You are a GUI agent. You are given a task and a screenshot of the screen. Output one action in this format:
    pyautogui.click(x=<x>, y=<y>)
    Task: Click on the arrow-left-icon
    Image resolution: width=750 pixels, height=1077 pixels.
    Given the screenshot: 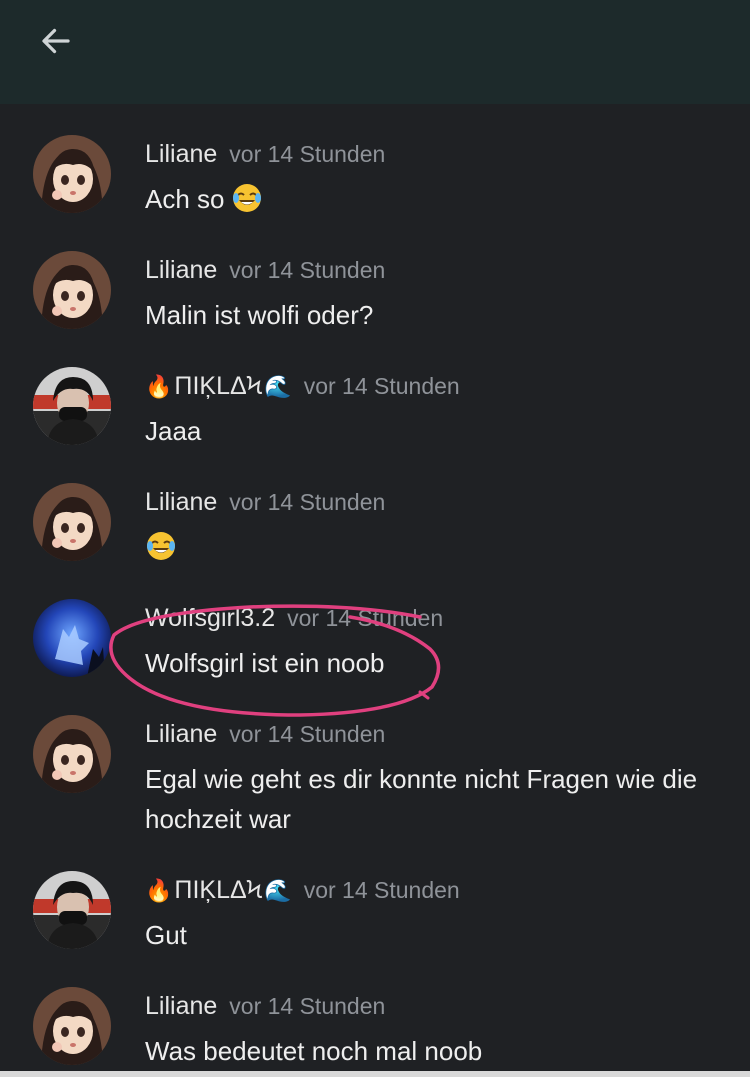 What is the action you would take?
    pyautogui.click(x=56, y=41)
    